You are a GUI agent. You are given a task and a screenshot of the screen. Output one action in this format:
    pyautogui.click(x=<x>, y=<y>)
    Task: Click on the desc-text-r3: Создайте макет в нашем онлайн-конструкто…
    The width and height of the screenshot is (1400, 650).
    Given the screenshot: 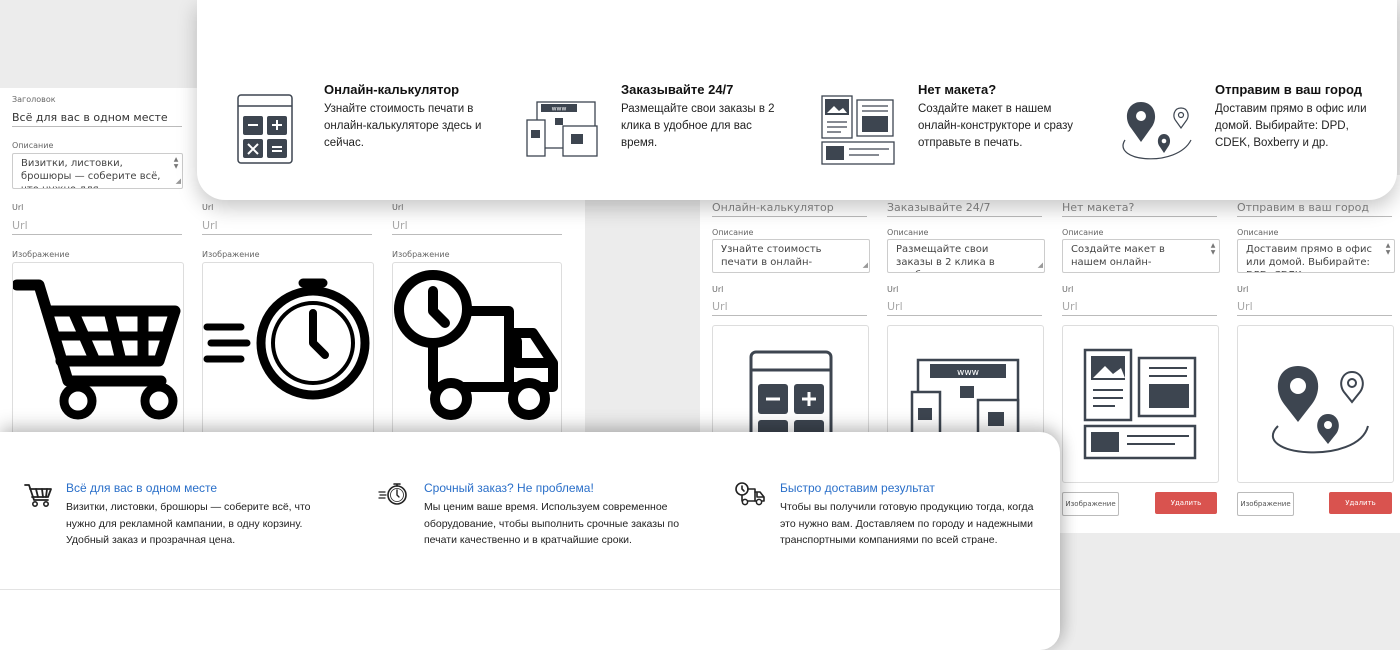 What is the action you would take?
    pyautogui.click(x=1128, y=258)
    